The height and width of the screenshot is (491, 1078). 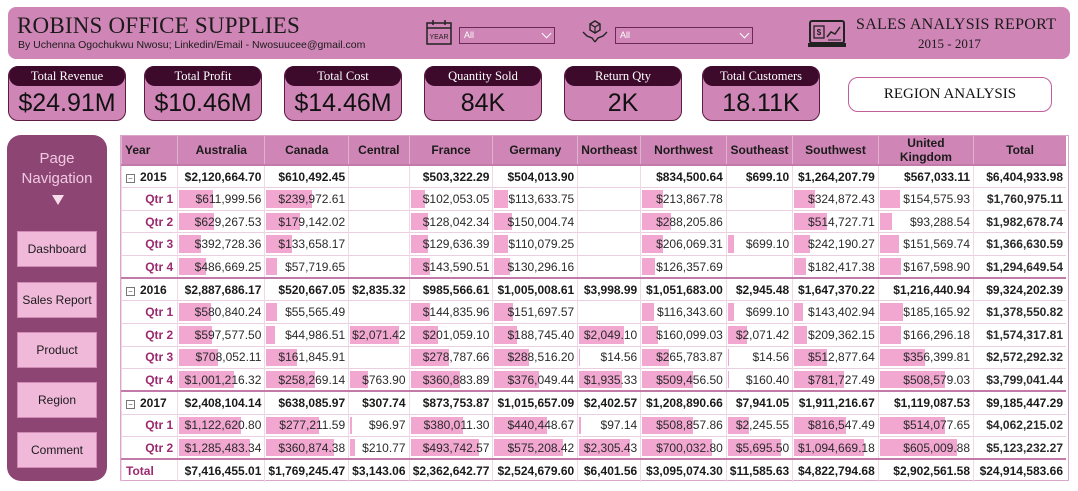 What do you see at coordinates (1024, 447) in the screenshot?
I see `cell-value: $5,123,232.27` at bounding box center [1024, 447].